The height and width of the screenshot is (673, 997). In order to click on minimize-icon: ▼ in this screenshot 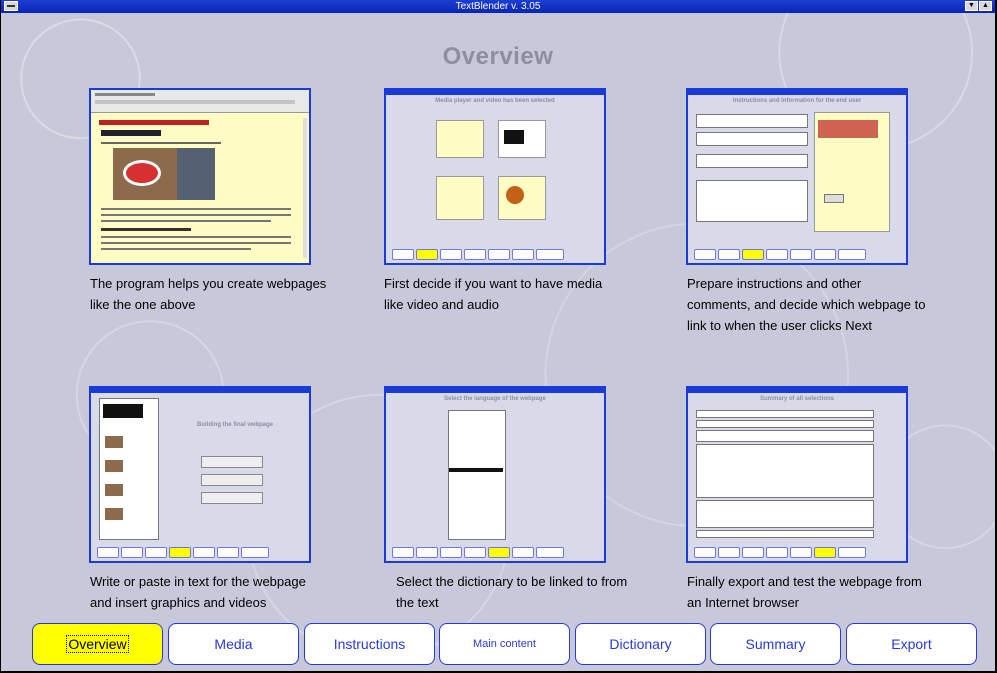, I will do `click(971, 6)`.